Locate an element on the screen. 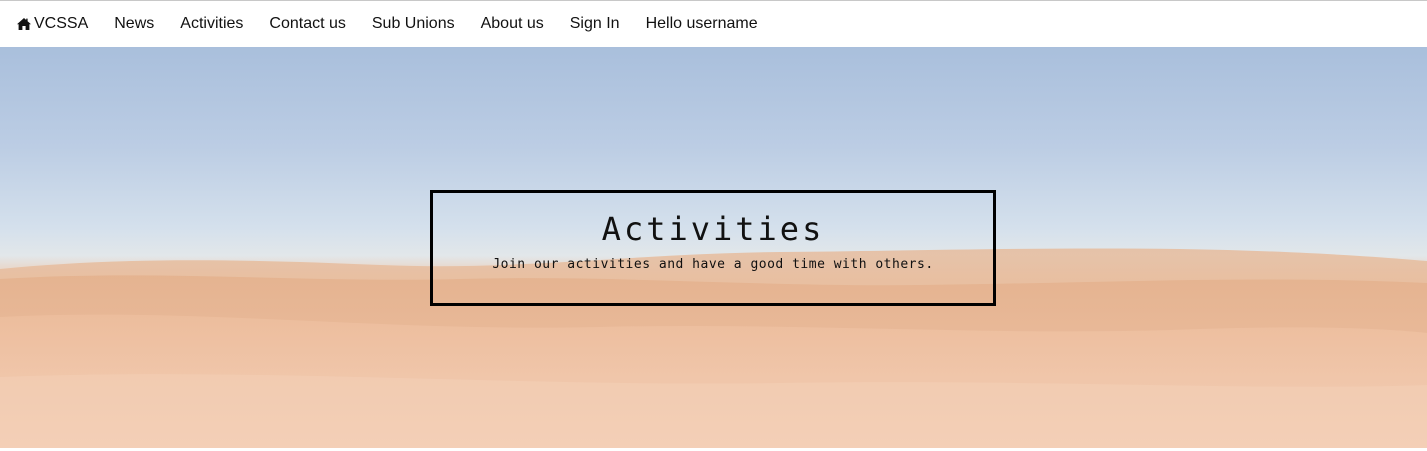  home-icon is located at coordinates (24, 24).